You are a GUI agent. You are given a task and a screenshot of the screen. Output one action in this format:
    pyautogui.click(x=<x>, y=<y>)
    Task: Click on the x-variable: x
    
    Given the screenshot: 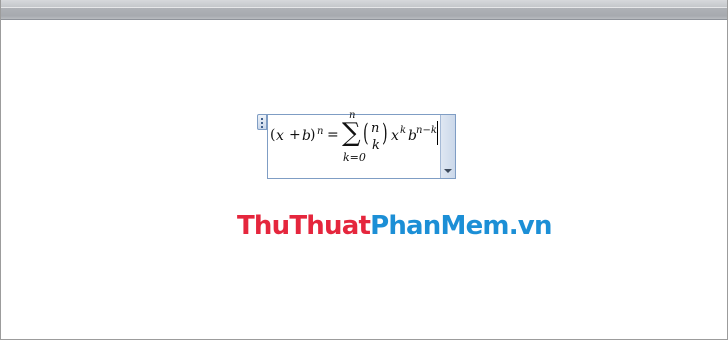 What is the action you would take?
    pyautogui.click(x=395, y=136)
    